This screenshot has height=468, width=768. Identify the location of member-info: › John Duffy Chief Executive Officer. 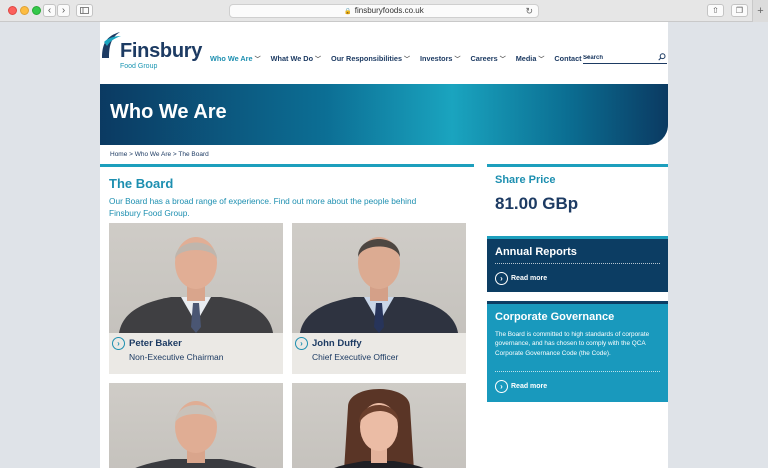
(379, 353).